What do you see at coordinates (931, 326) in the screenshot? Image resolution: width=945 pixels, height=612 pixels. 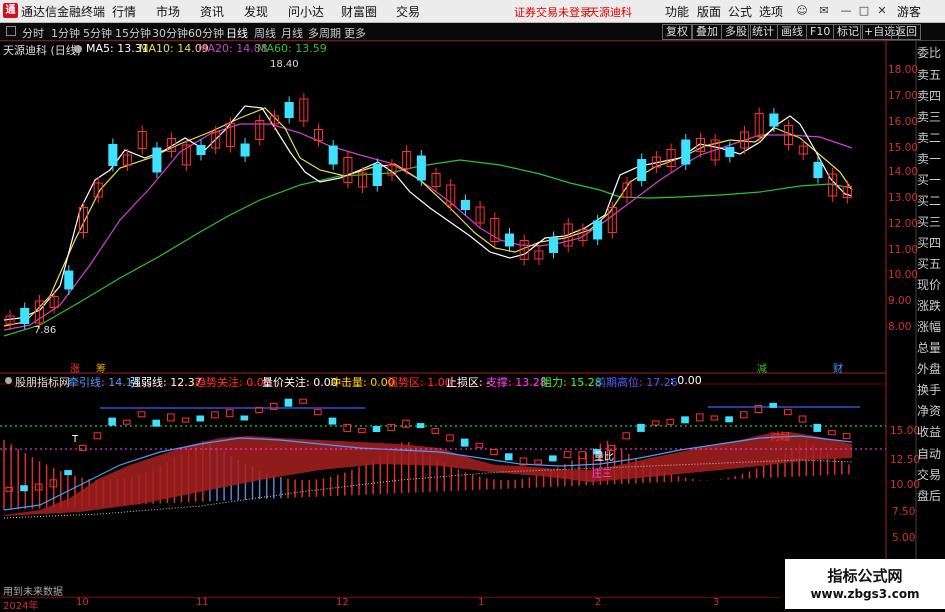 I see `side-zhangfu: 涨幅` at bounding box center [931, 326].